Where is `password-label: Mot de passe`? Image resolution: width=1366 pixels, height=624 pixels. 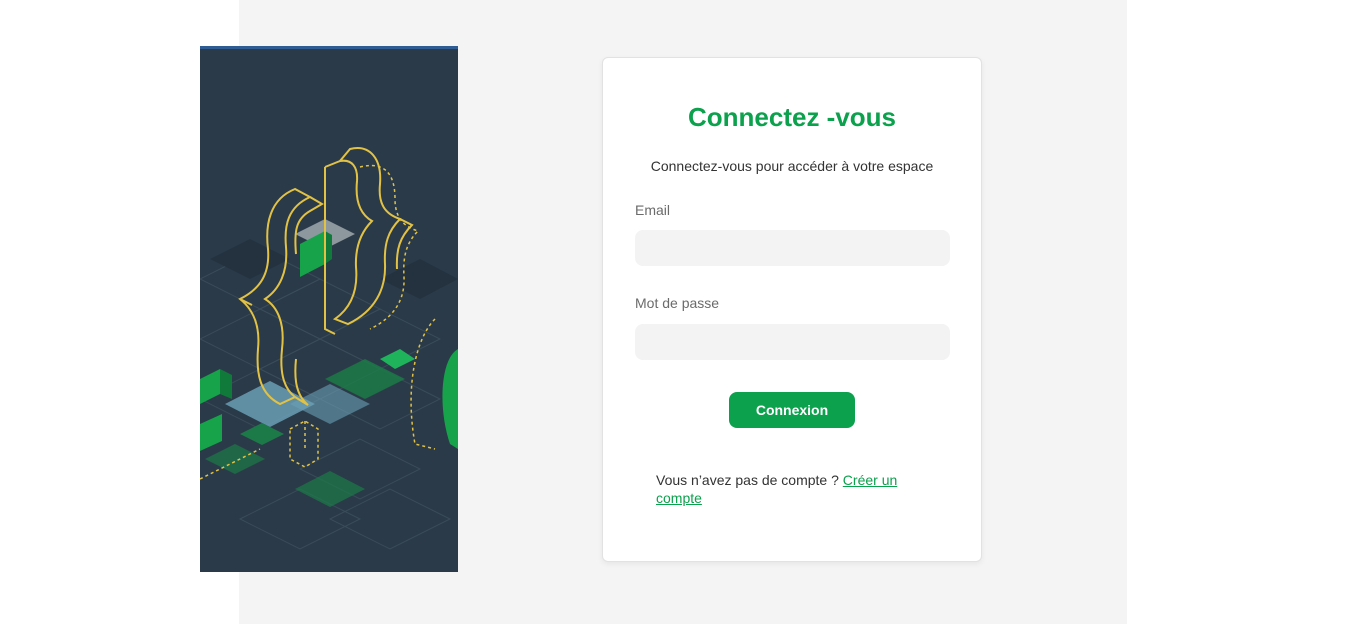 password-label: Mot de passe is located at coordinates (677, 303).